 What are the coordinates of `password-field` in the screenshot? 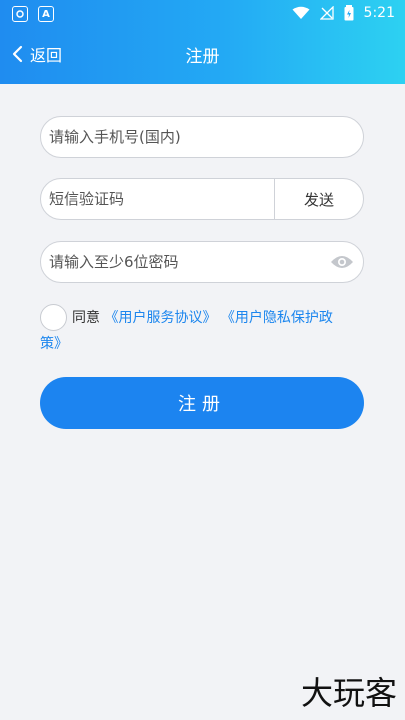 It's located at (202, 262).